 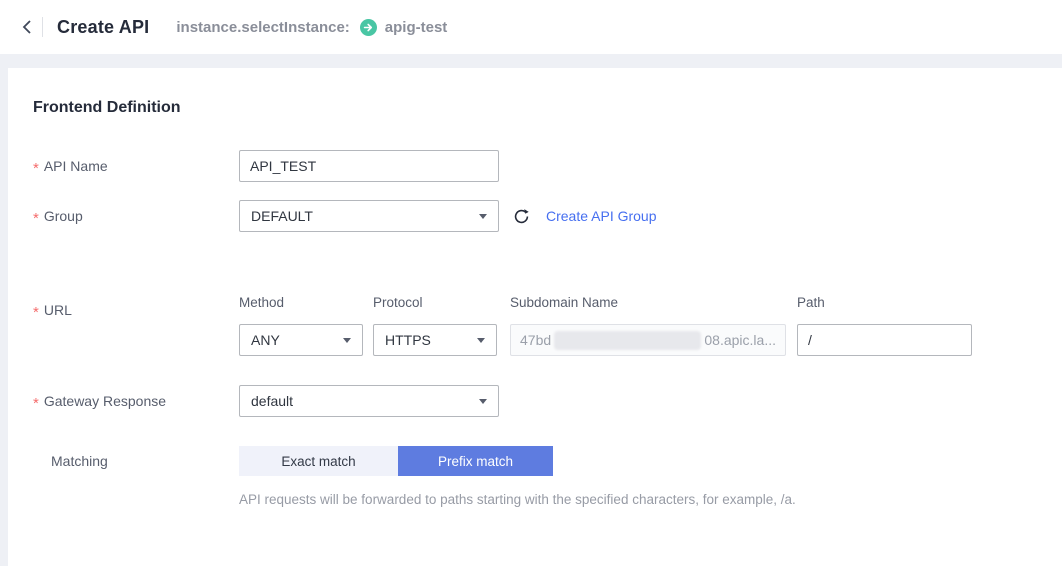 What do you see at coordinates (536, 340) in the screenshot?
I see `subdomain-value-prefix: 47bd` at bounding box center [536, 340].